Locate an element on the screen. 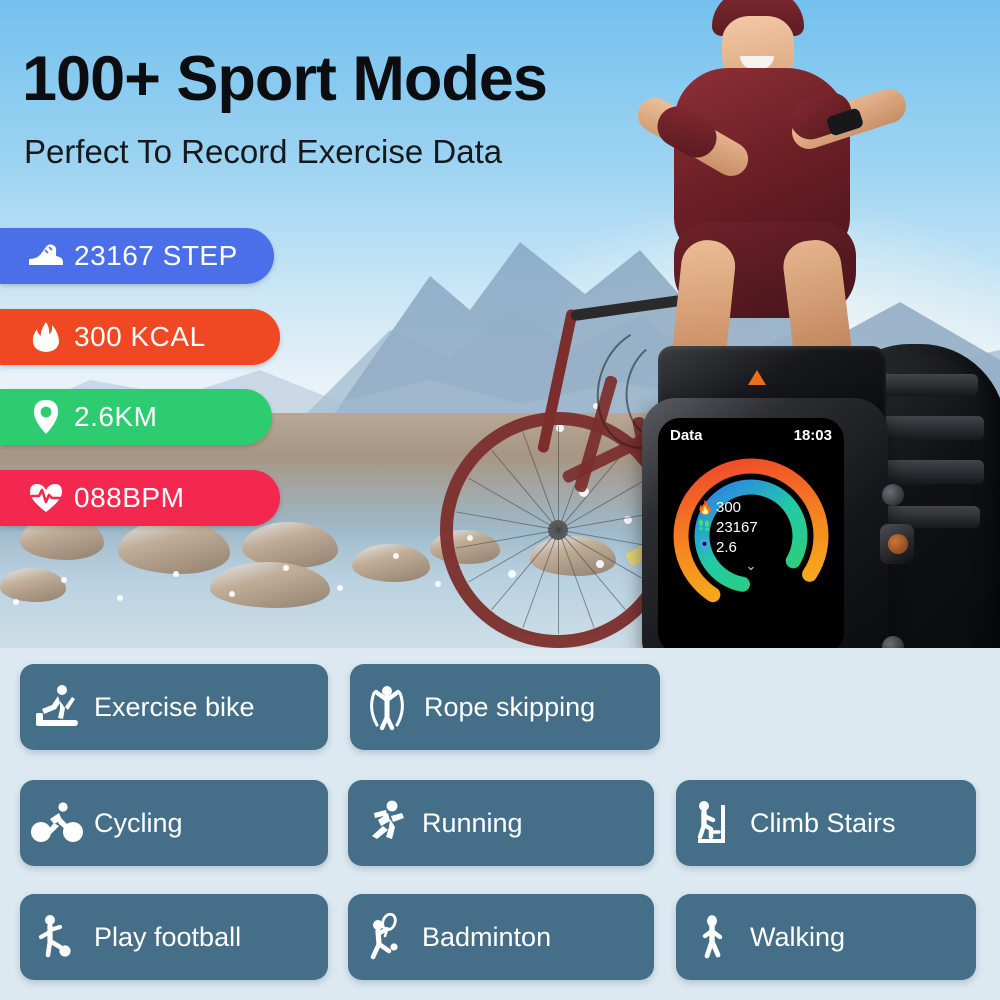 Image resolution: width=1000 pixels, height=1000 pixels. flame-icon is located at coordinates (46, 337).